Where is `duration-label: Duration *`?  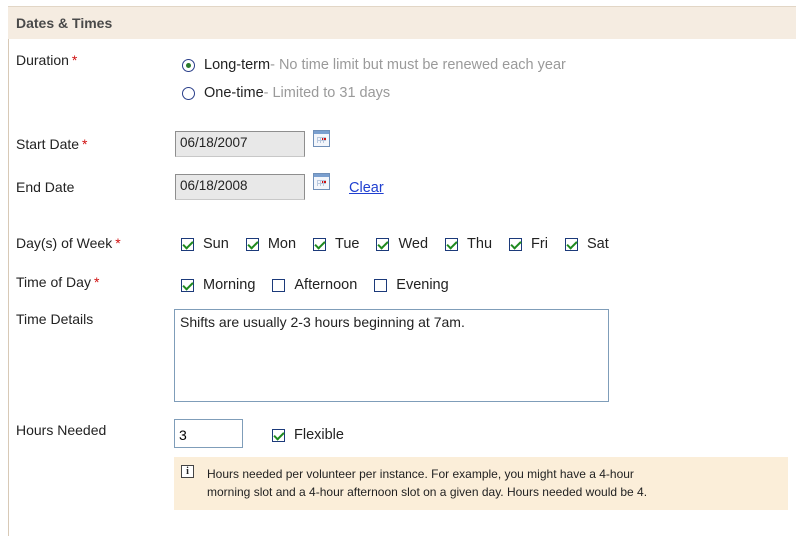 duration-label: Duration * is located at coordinates (46, 60).